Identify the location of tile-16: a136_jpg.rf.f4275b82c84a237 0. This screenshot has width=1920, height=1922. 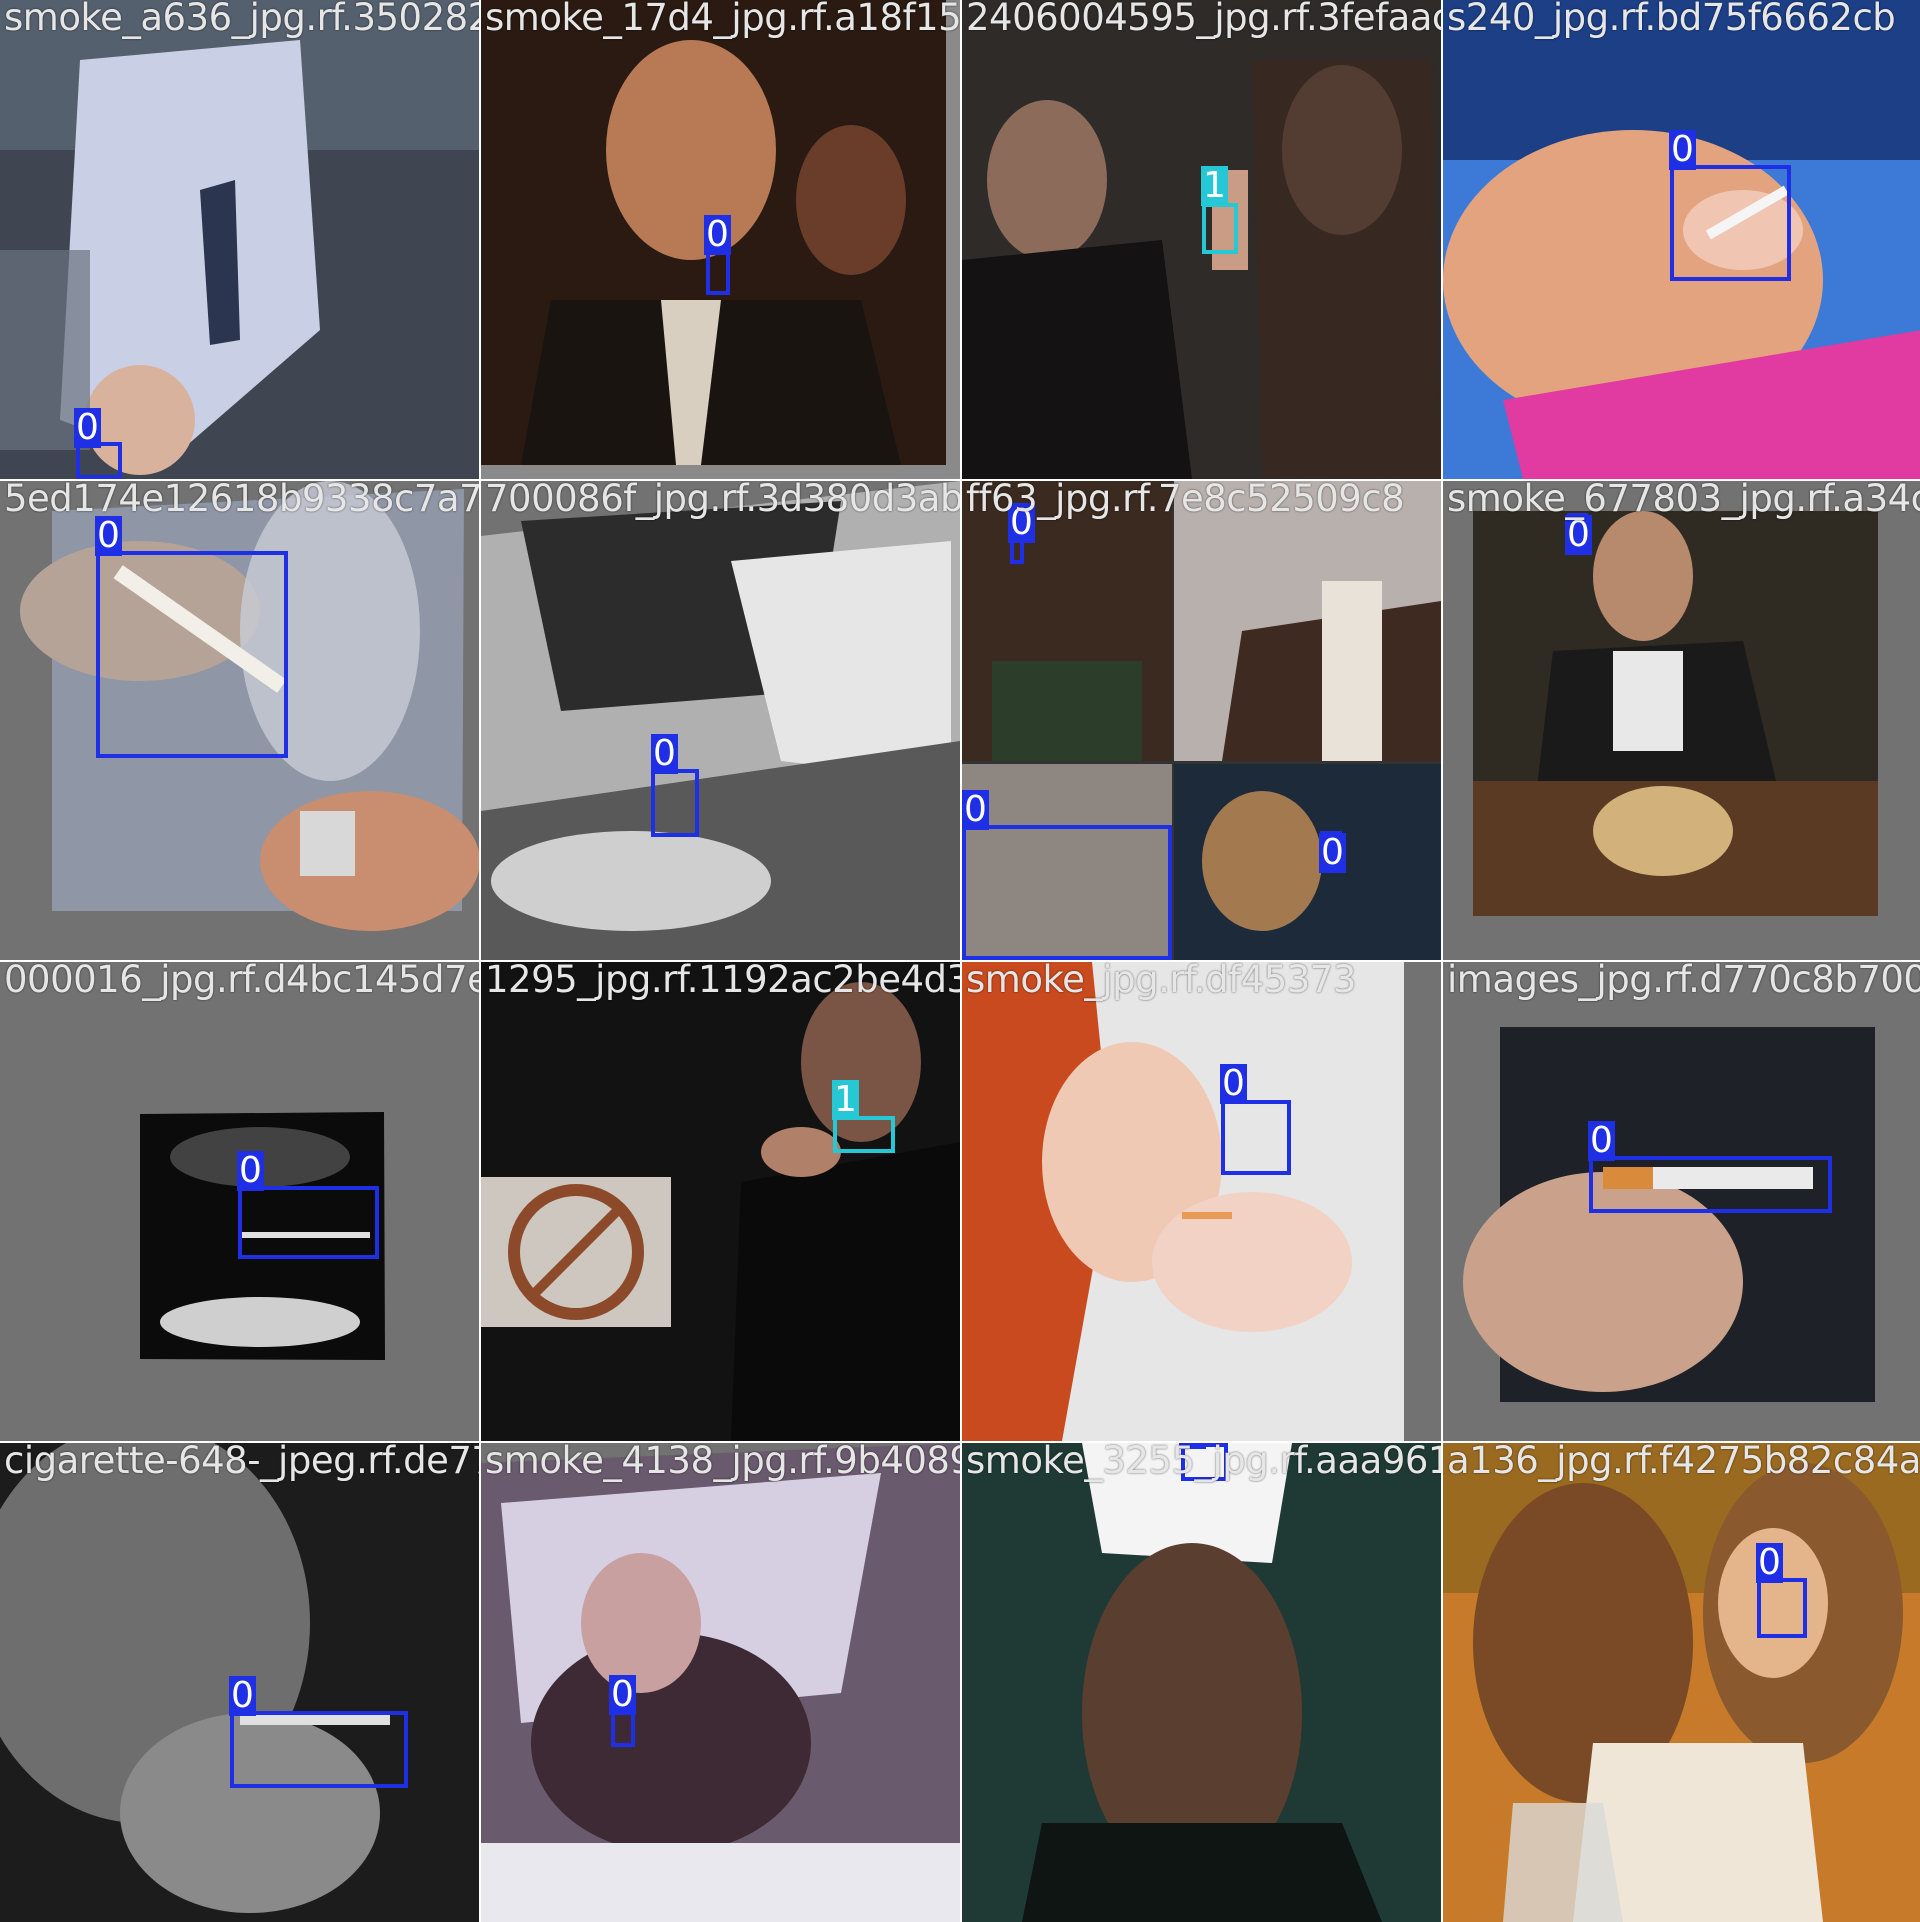
(1681, 1682).